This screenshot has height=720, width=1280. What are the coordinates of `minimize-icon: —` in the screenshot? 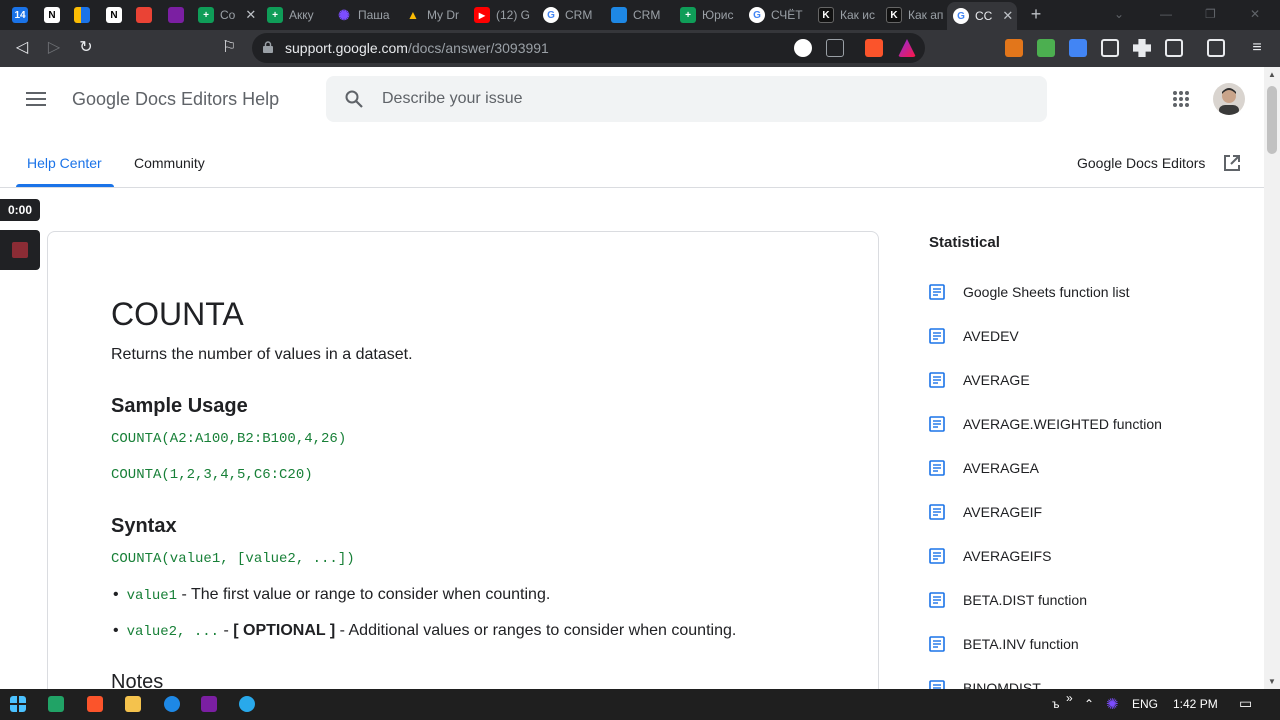 It's located at (1166, 14).